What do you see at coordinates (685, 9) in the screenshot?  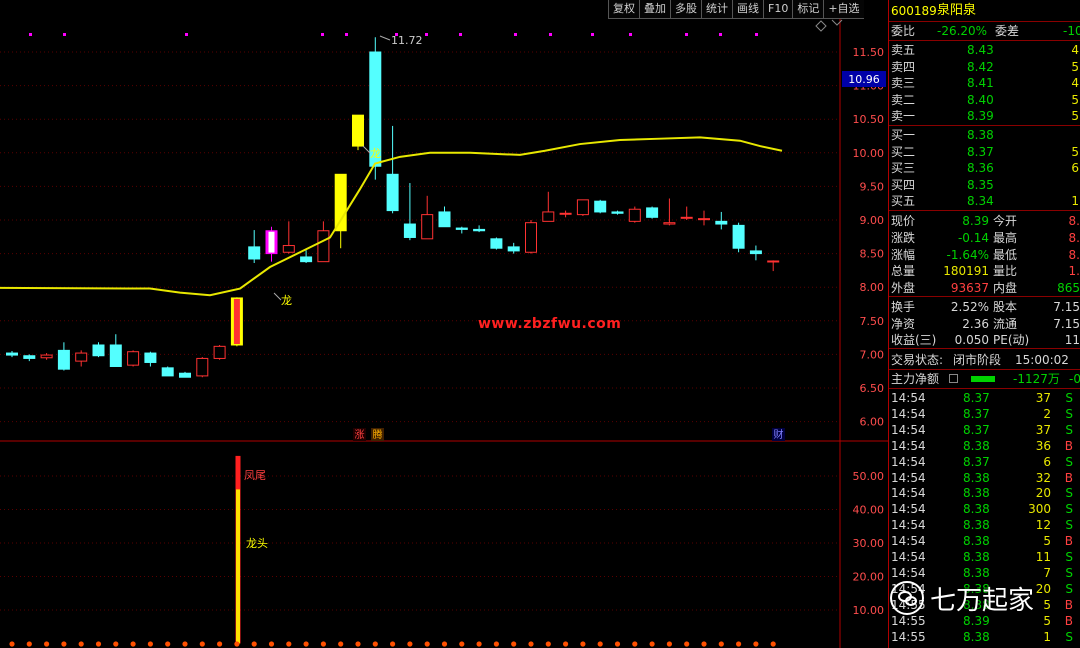 I see `toolbar-multi-stock: 多股` at bounding box center [685, 9].